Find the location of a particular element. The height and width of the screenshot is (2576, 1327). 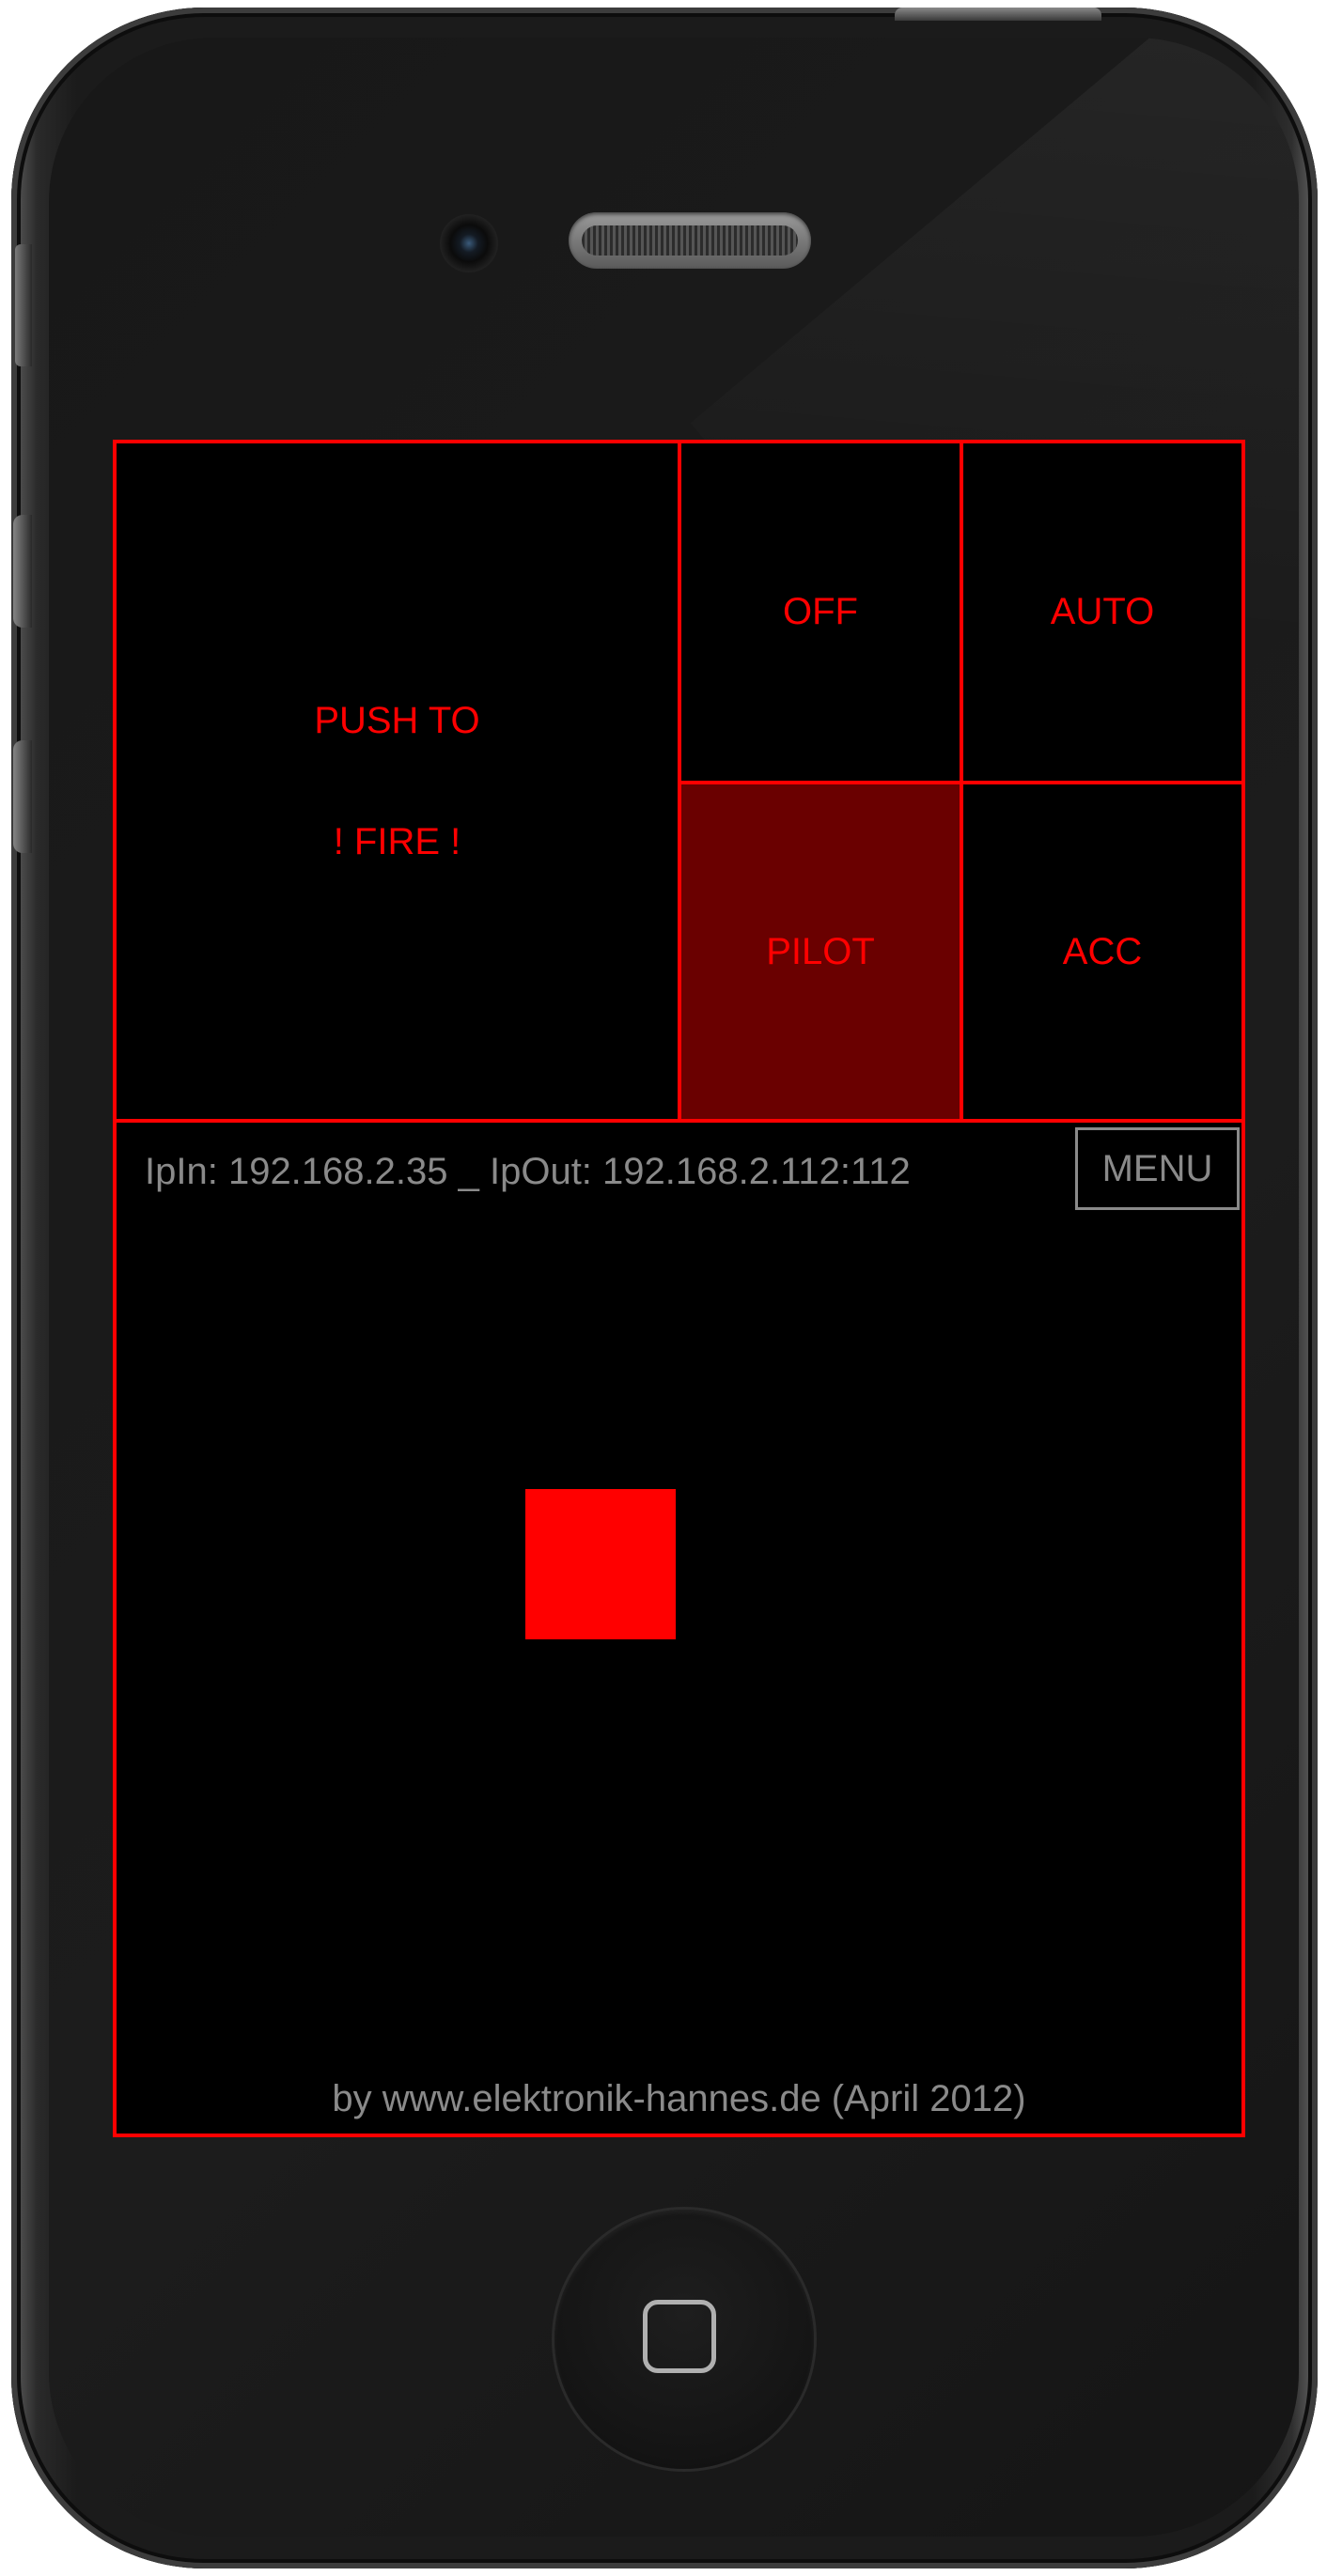

auto-label: AUTO is located at coordinates (1102, 611).